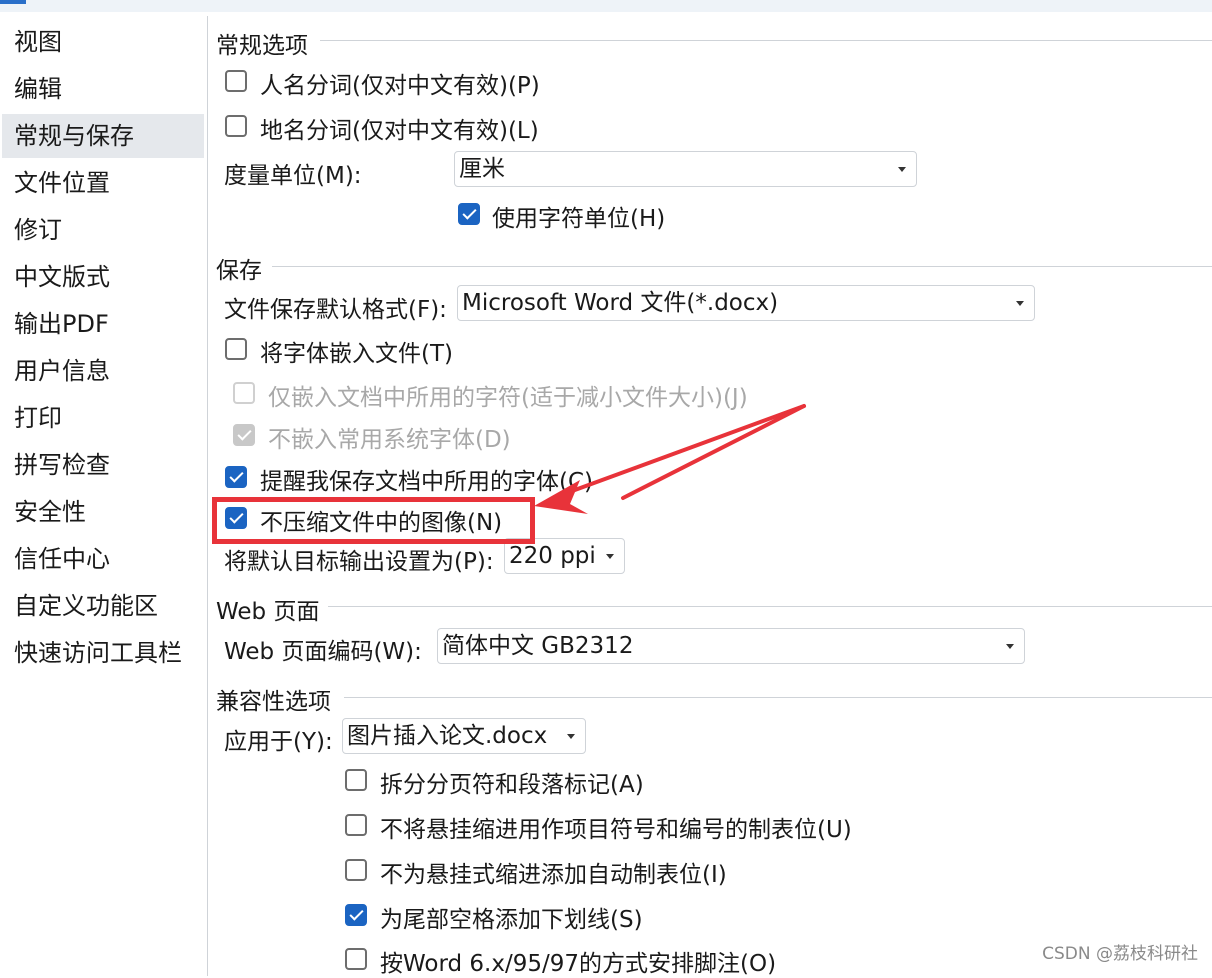 Image resolution: width=1212 pixels, height=978 pixels. Describe the element at coordinates (427, 482) in the screenshot. I see `remind-fonts-label: 提醒我保存文档中所用的字体(C)` at that location.